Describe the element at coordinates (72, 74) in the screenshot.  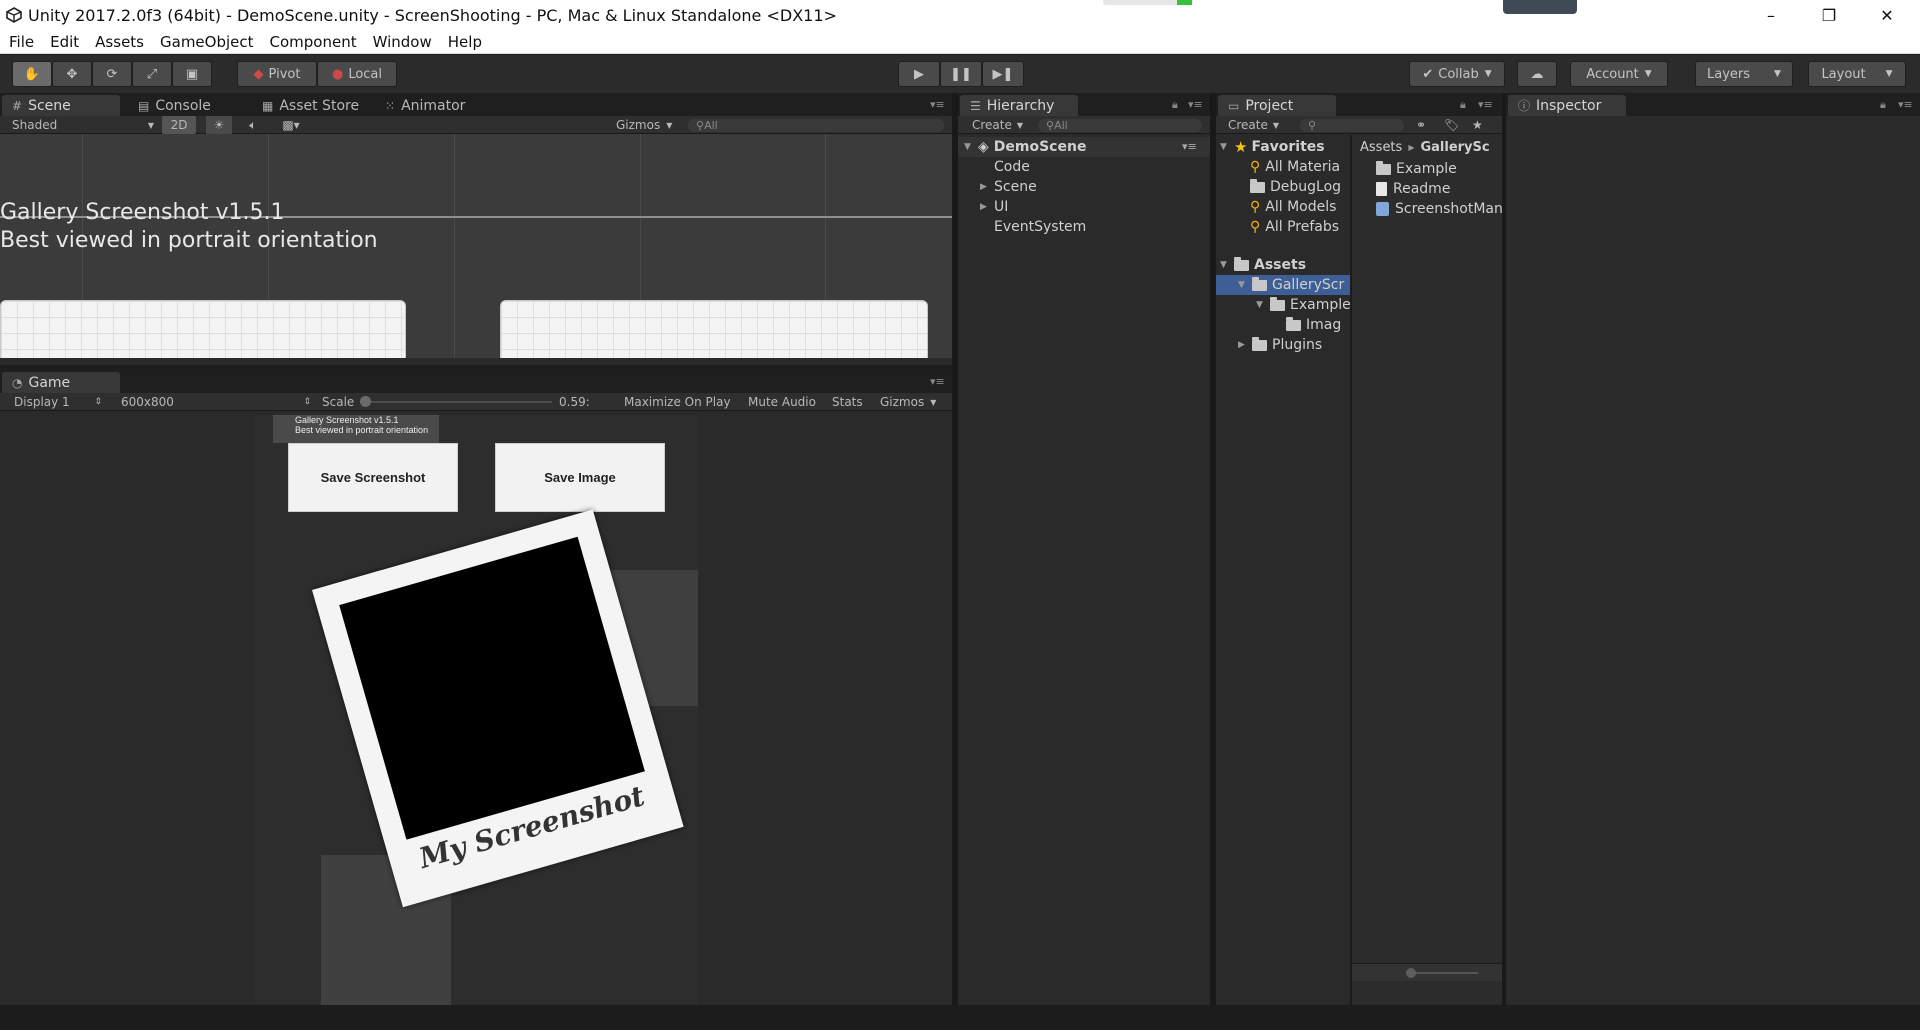
I see `move-tool-button: ✥` at that location.